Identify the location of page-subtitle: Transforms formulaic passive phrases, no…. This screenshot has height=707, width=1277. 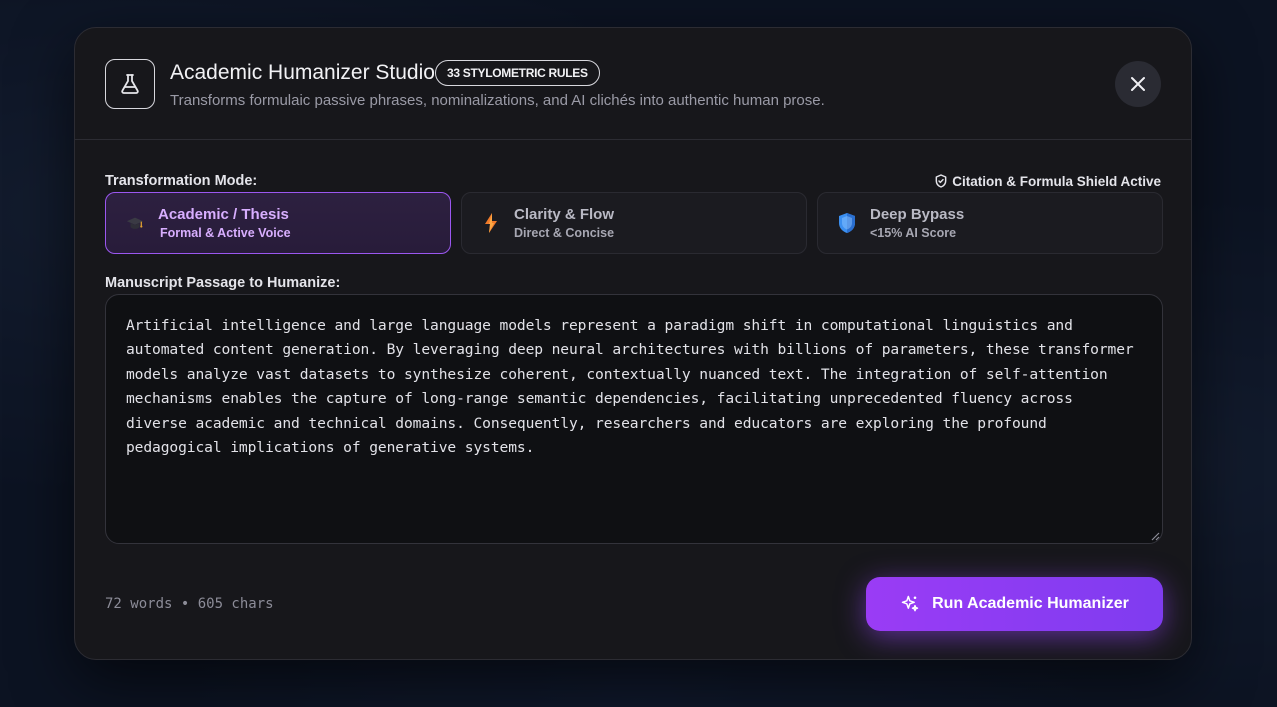
(497, 100).